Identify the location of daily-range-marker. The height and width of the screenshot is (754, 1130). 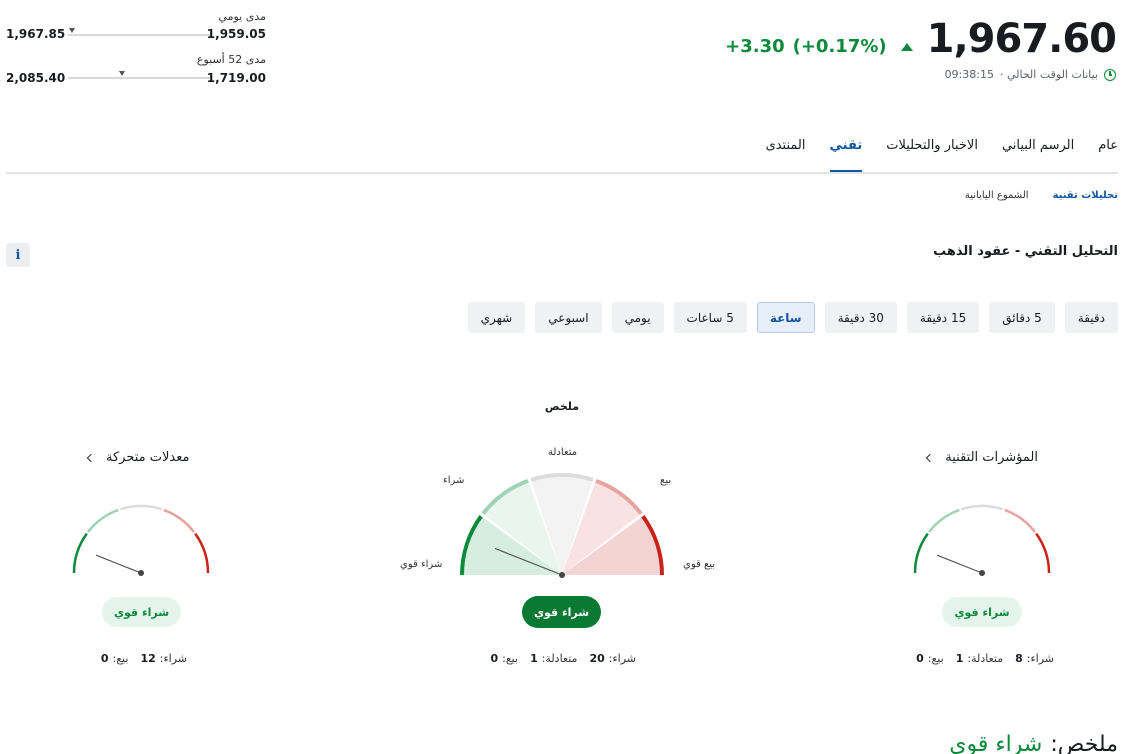
(72, 30).